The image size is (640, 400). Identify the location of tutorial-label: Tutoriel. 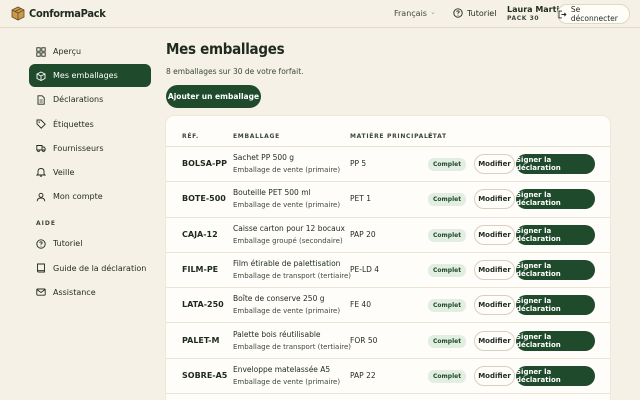
(482, 13).